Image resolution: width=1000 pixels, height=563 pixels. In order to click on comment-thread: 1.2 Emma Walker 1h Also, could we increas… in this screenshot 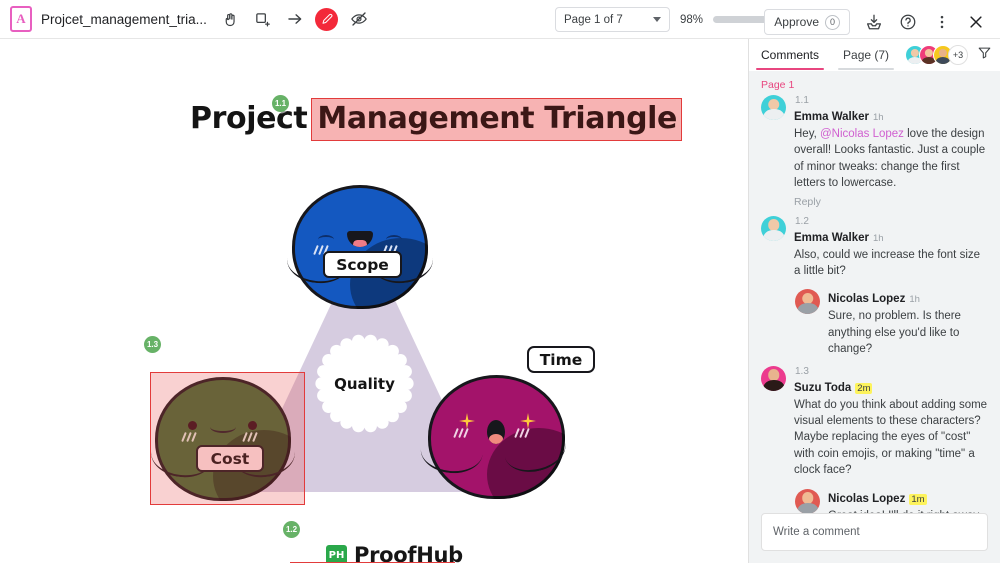, I will do `click(874, 286)`.